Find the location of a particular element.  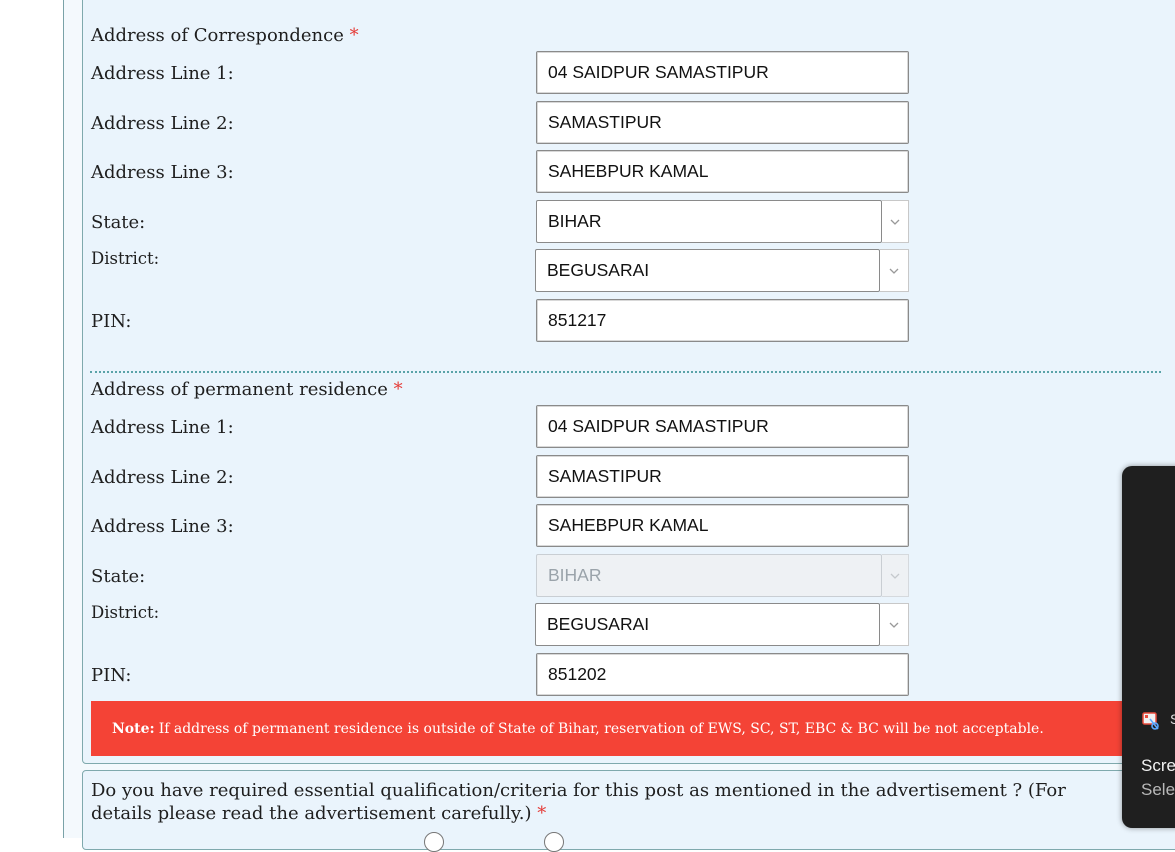

perm-state-label: State: is located at coordinates (118, 576).